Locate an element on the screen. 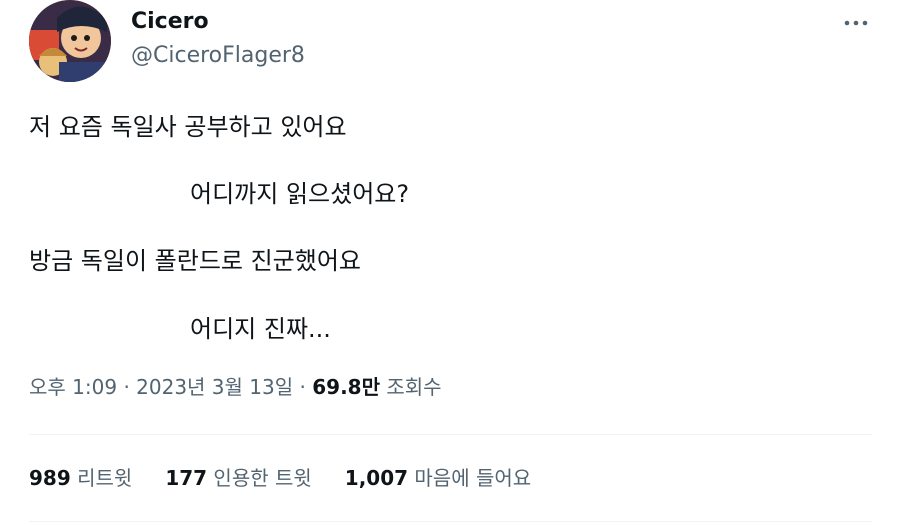 The image size is (900, 525). more-horizontal-icon is located at coordinates (856, 23).